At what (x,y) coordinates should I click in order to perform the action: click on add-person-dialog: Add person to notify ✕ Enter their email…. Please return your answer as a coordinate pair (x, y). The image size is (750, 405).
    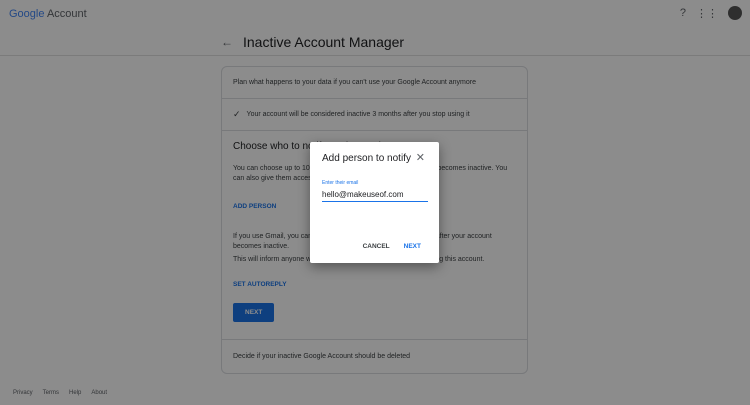
    Looking at the image, I should click on (374, 202).